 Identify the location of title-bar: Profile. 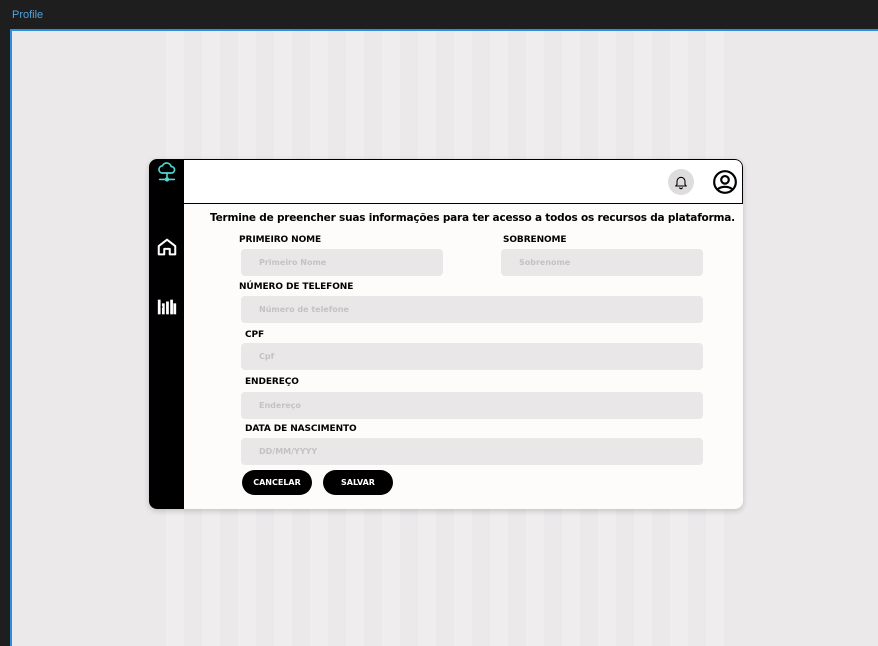
(439, 14).